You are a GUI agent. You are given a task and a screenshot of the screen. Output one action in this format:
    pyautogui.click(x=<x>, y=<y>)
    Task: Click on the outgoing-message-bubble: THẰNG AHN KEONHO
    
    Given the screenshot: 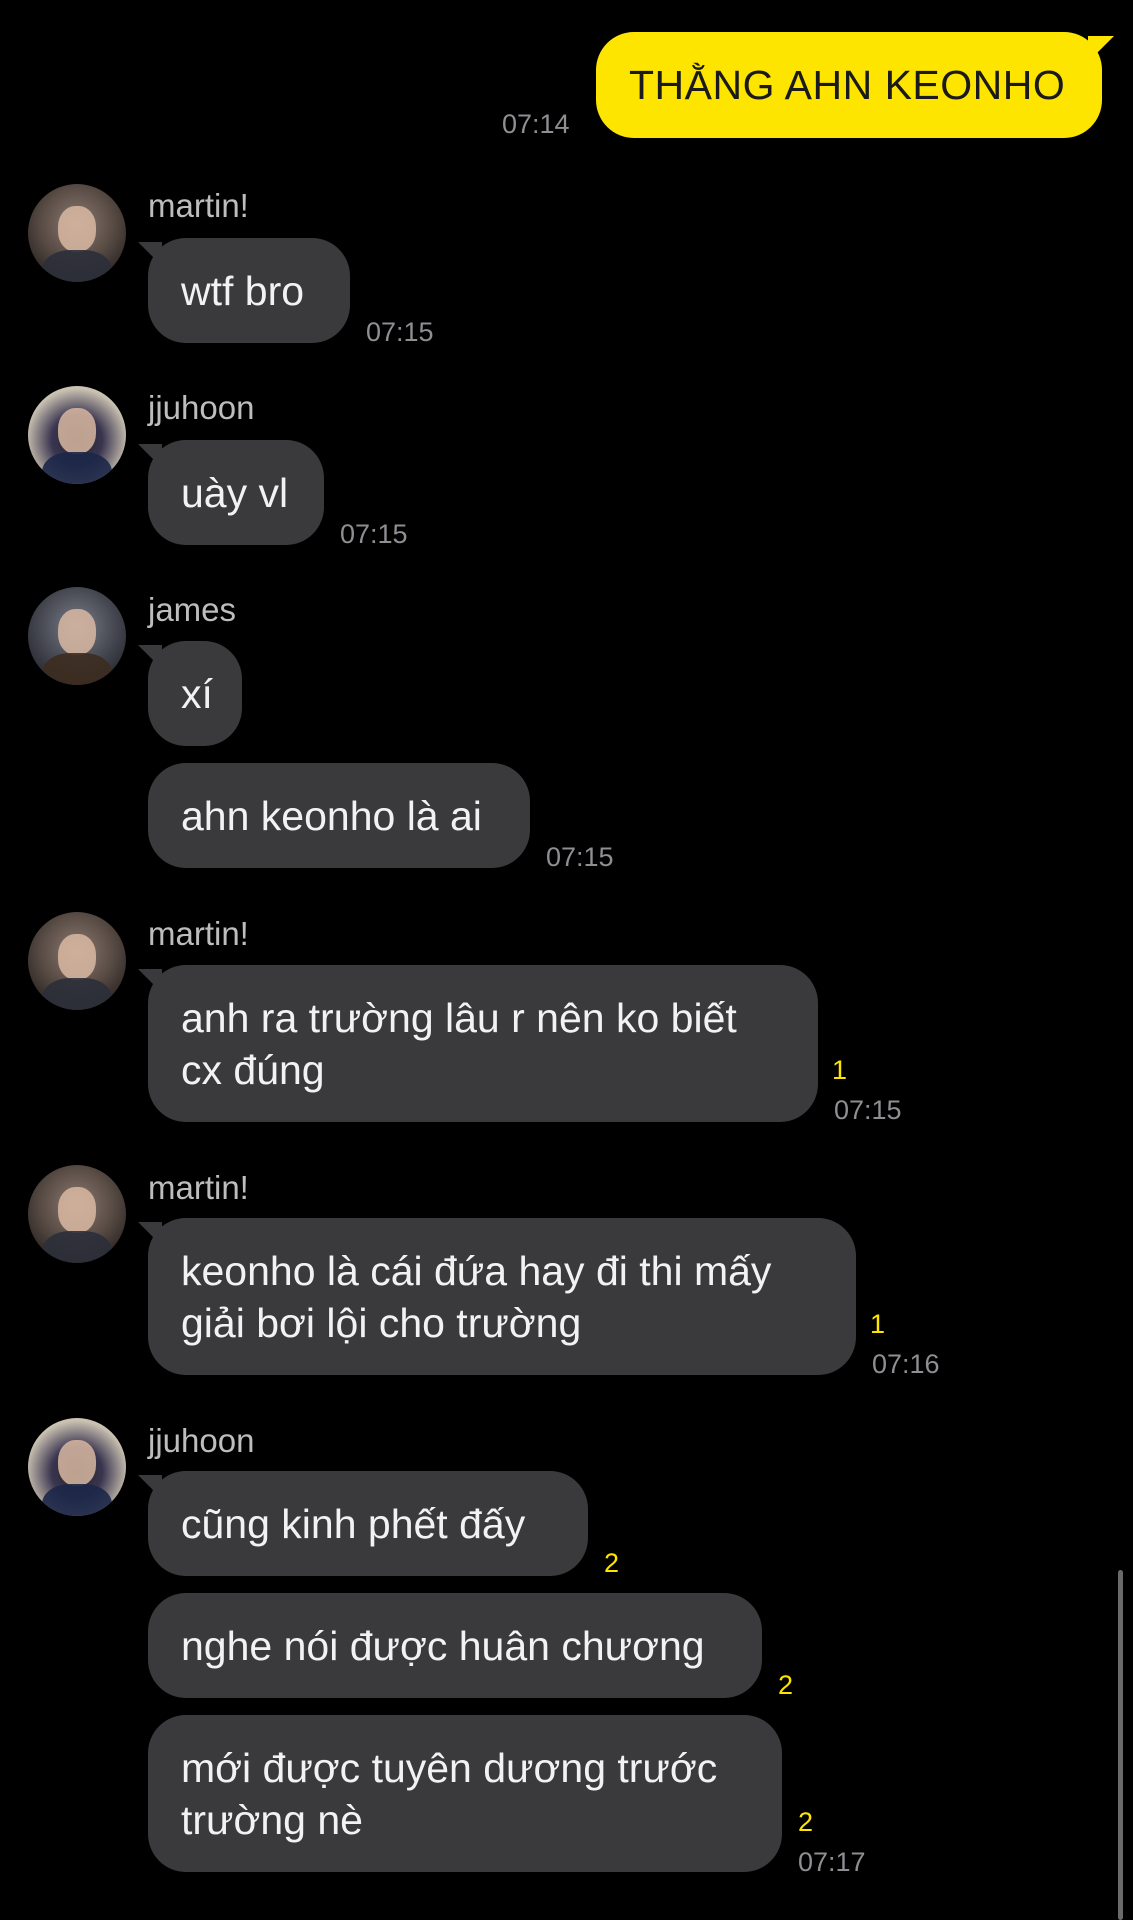 What is the action you would take?
    pyautogui.click(x=849, y=85)
    